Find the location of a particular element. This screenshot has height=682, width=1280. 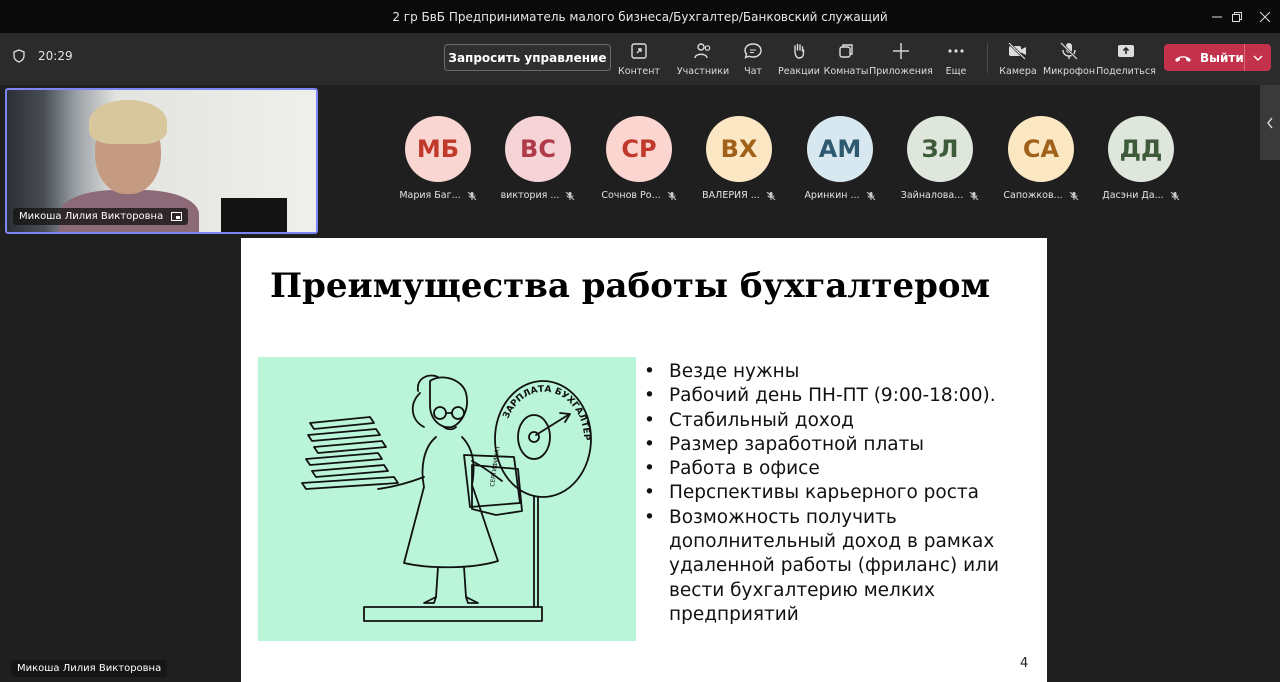

apps-button: Приложения is located at coordinates (901, 58).